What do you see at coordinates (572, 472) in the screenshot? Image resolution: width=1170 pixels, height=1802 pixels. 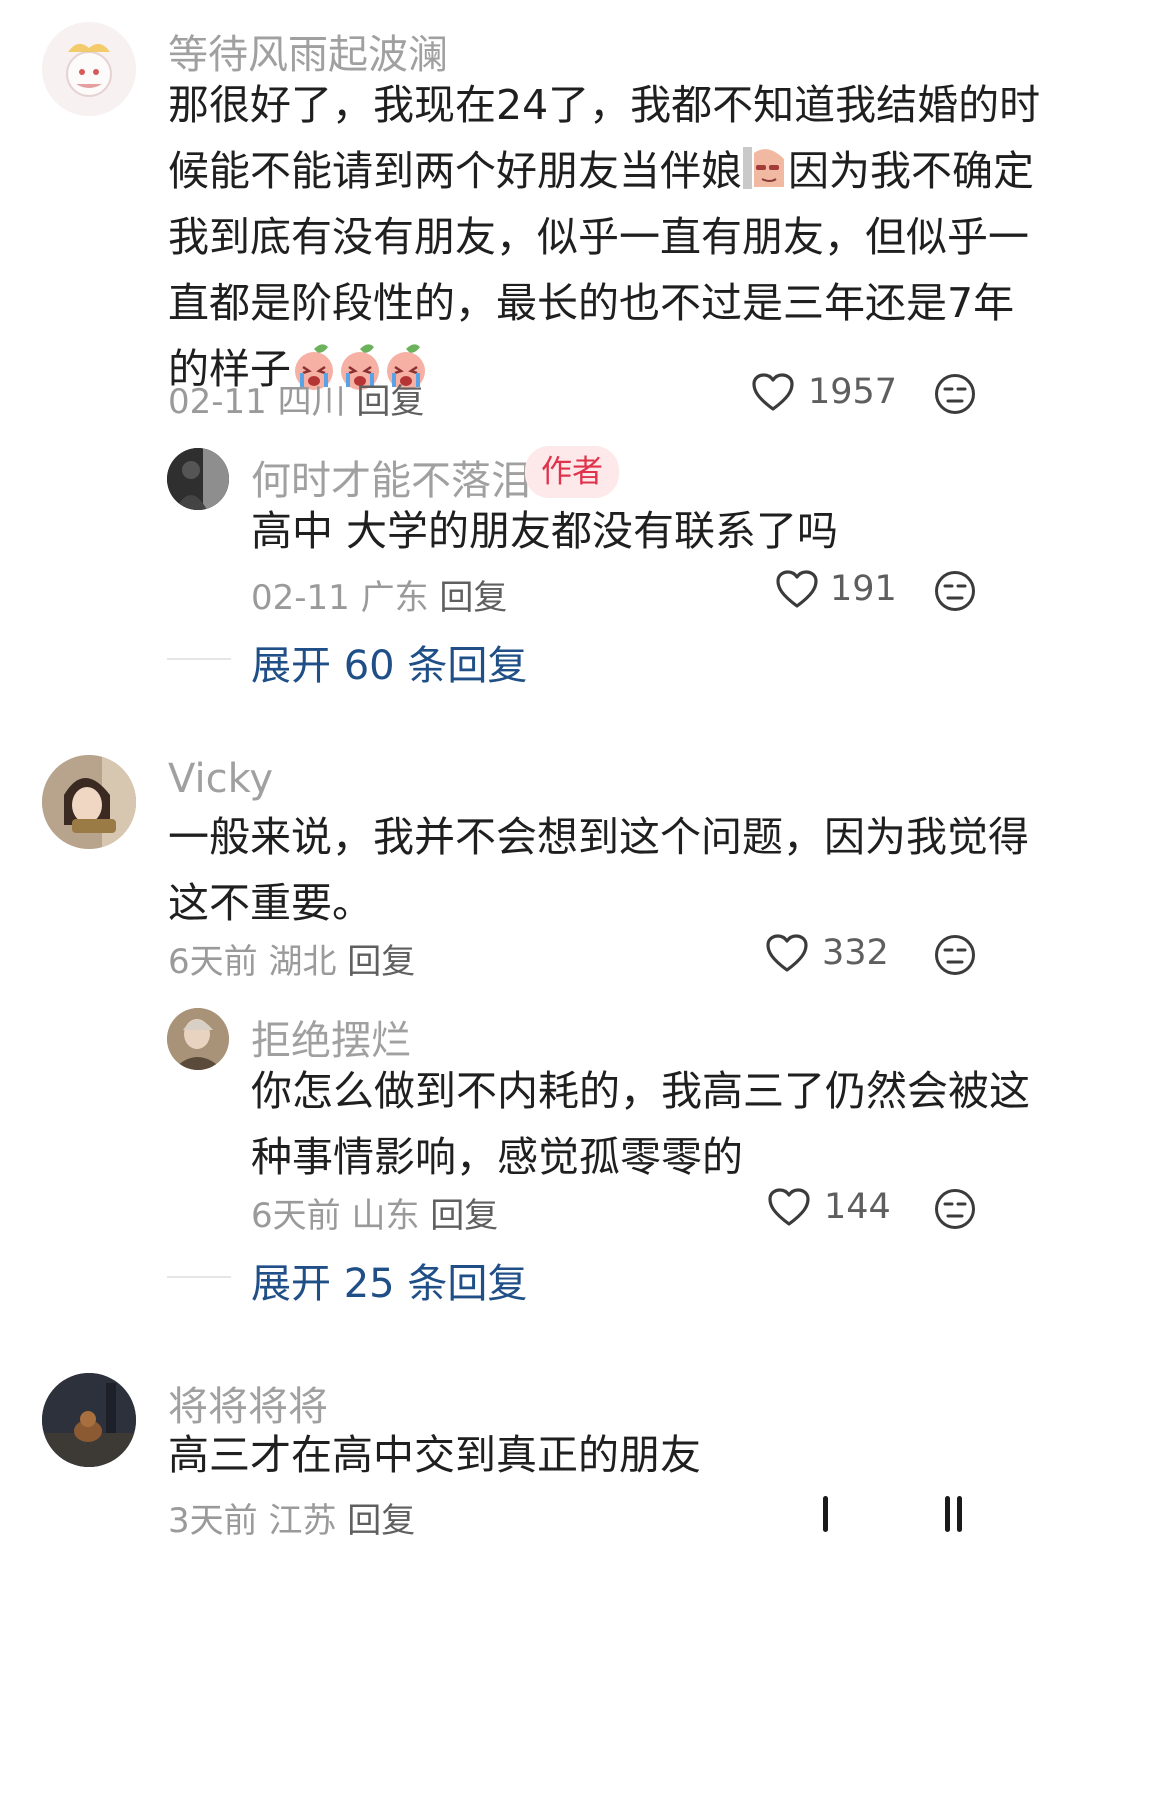 I see `author-badge: 作者` at bounding box center [572, 472].